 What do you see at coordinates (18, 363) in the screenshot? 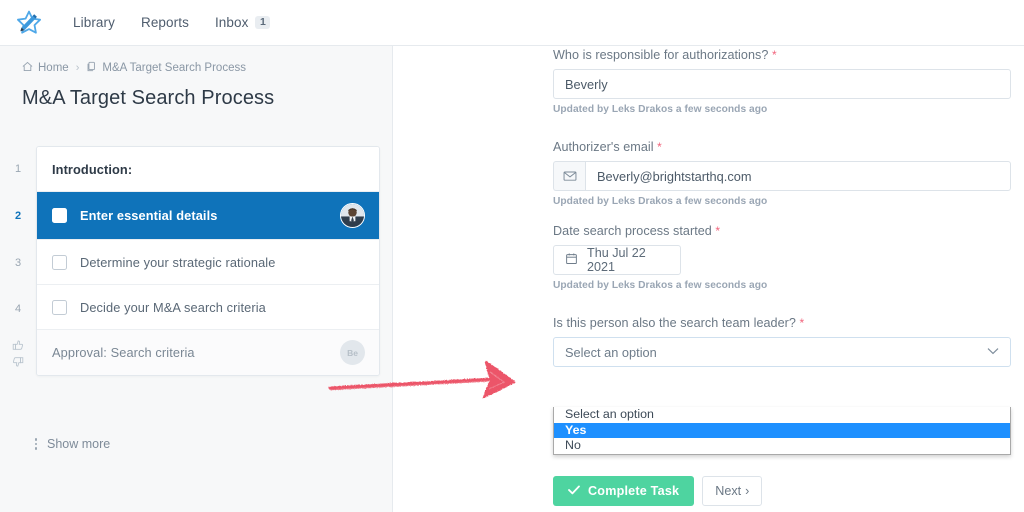
I see `thumbs-down-icon` at bounding box center [18, 363].